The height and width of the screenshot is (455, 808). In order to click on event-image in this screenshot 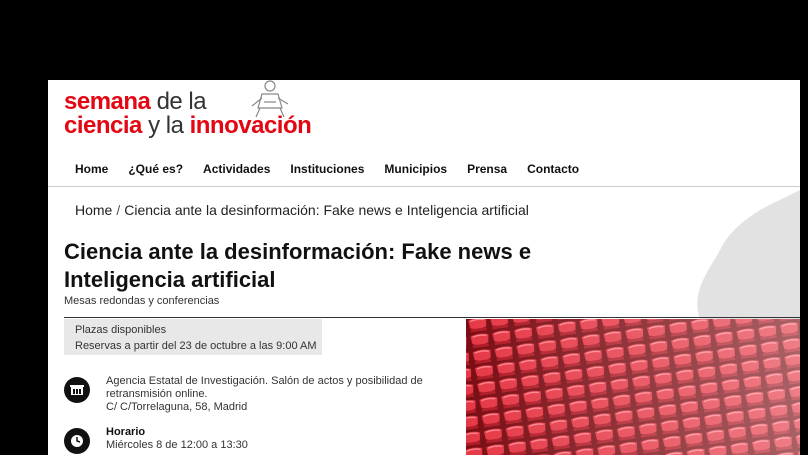, I will do `click(633, 387)`.